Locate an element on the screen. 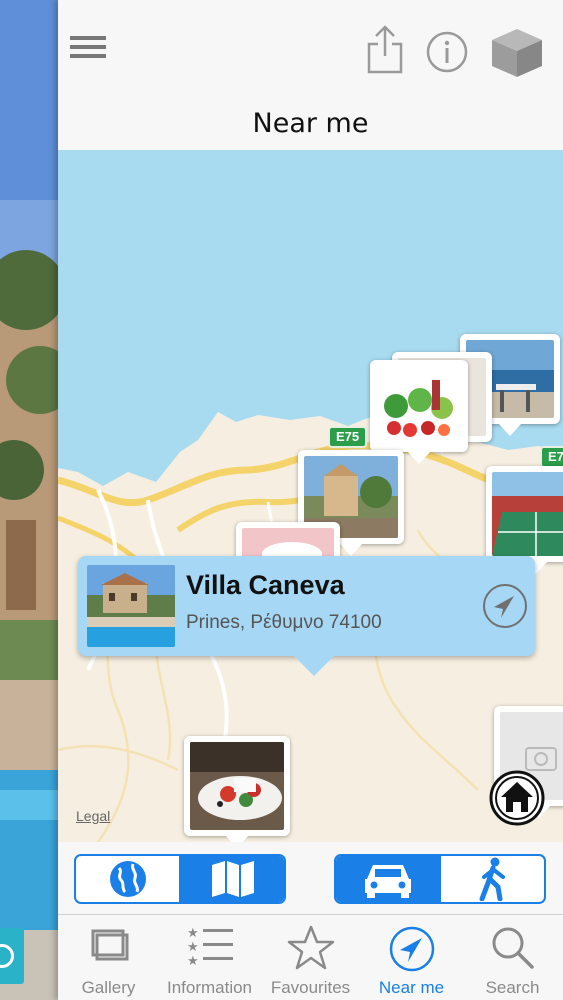 The height and width of the screenshot is (1000, 563). tab-label: Information is located at coordinates (209, 987).